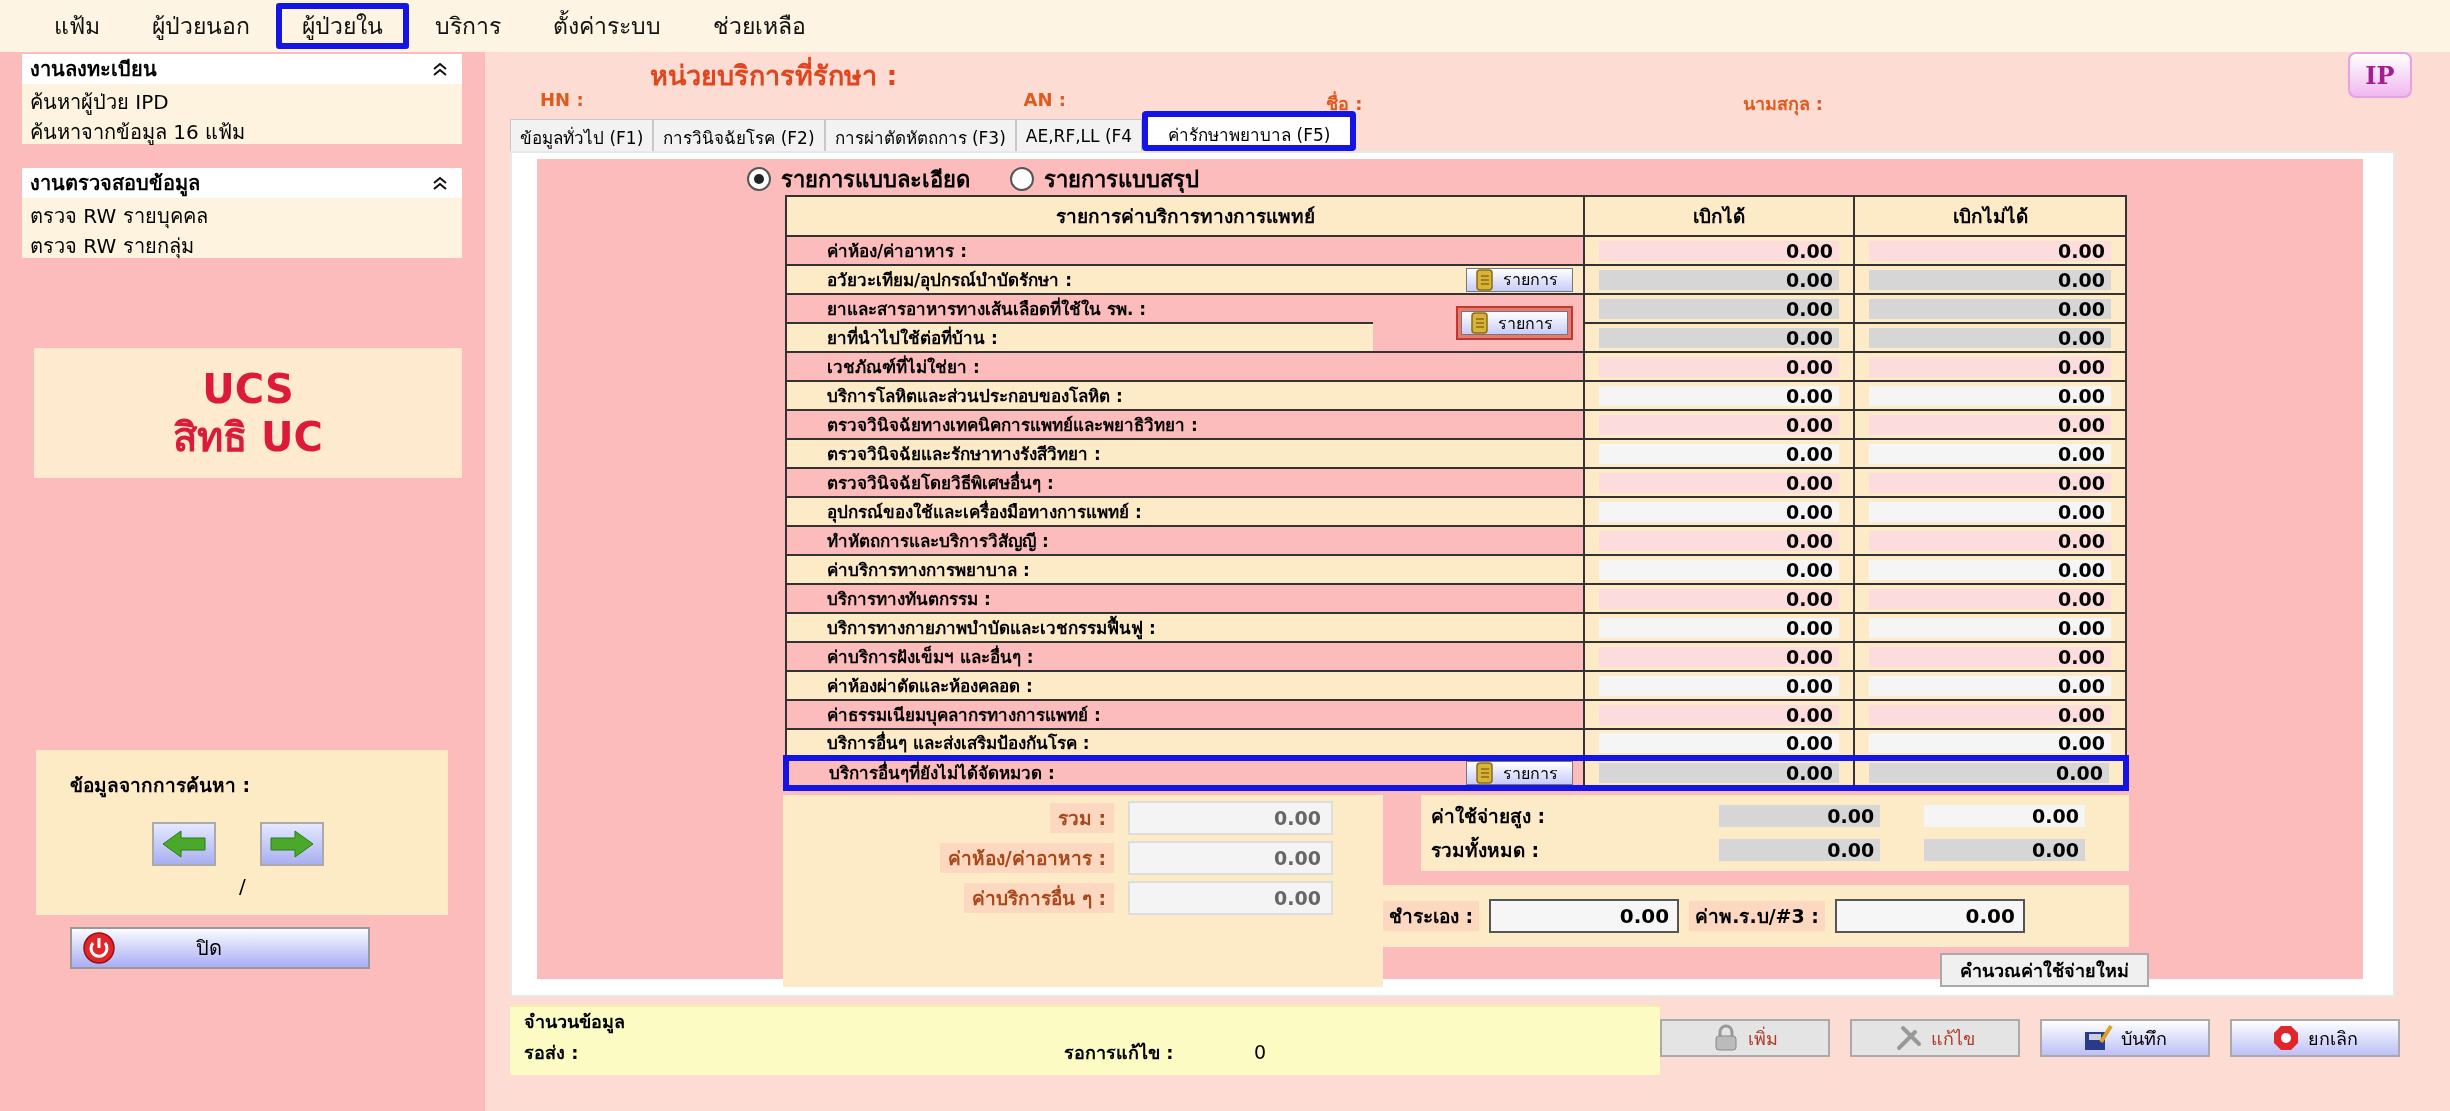 The width and height of the screenshot is (2450, 1111). What do you see at coordinates (1079, 135) in the screenshot?
I see `tab: AE,RF,LL (F4` at bounding box center [1079, 135].